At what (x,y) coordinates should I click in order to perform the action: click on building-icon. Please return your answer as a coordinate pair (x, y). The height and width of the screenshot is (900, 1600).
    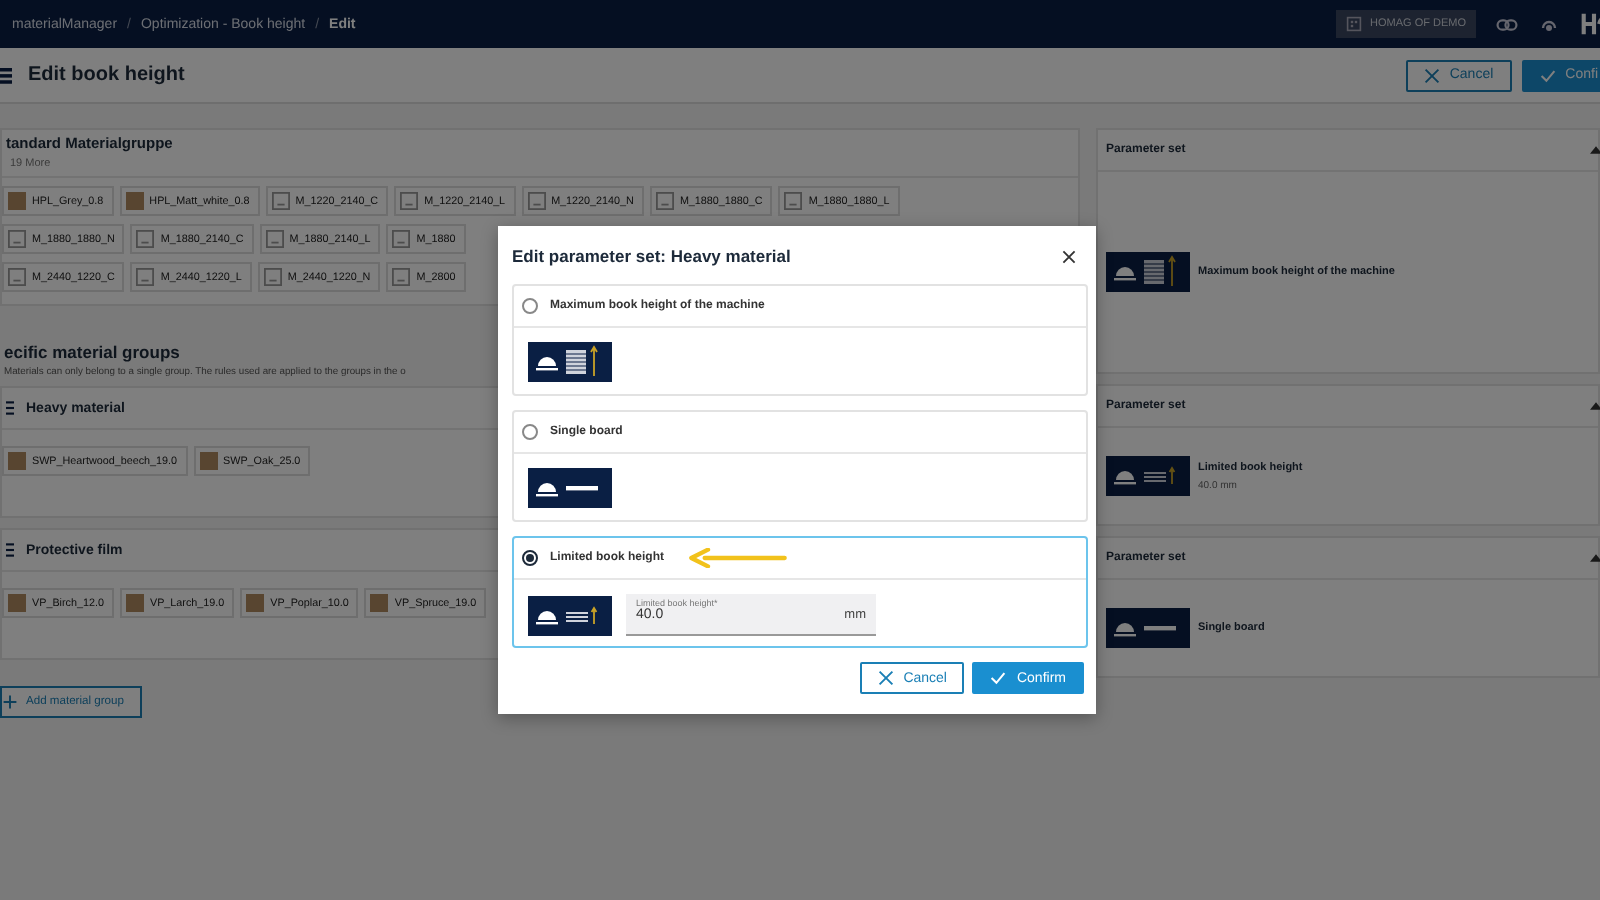
    Looking at the image, I should click on (1354, 24).